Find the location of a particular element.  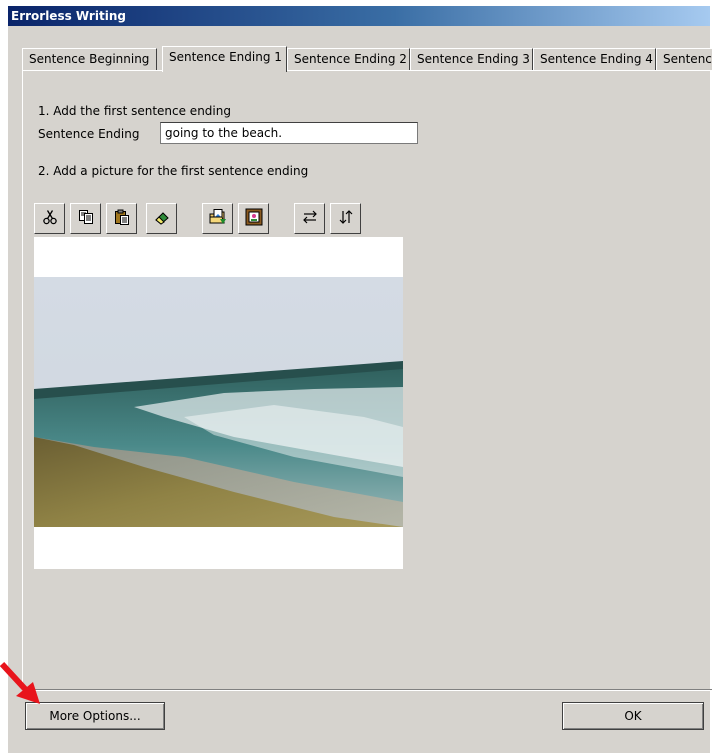

sentence-ending-input is located at coordinates (289, 133).